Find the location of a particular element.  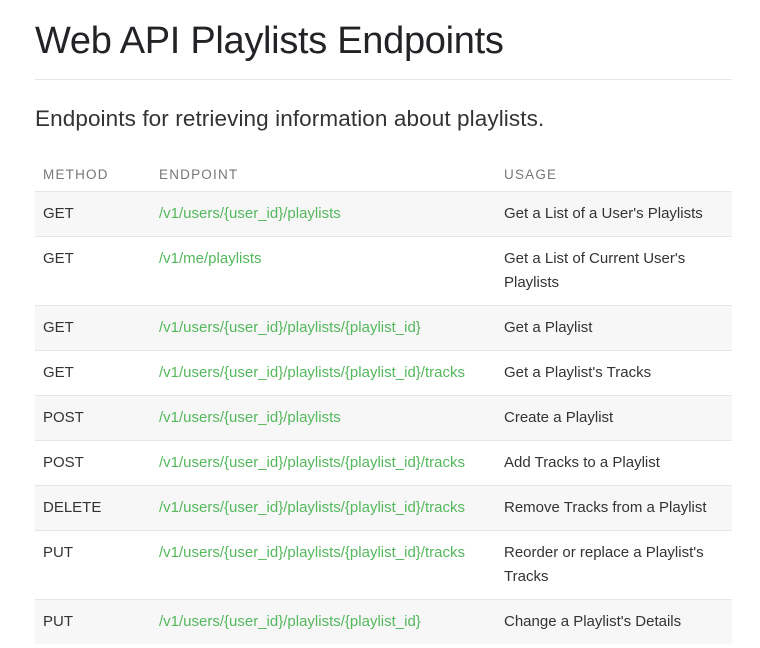

method-cell: DELETE is located at coordinates (93, 508).